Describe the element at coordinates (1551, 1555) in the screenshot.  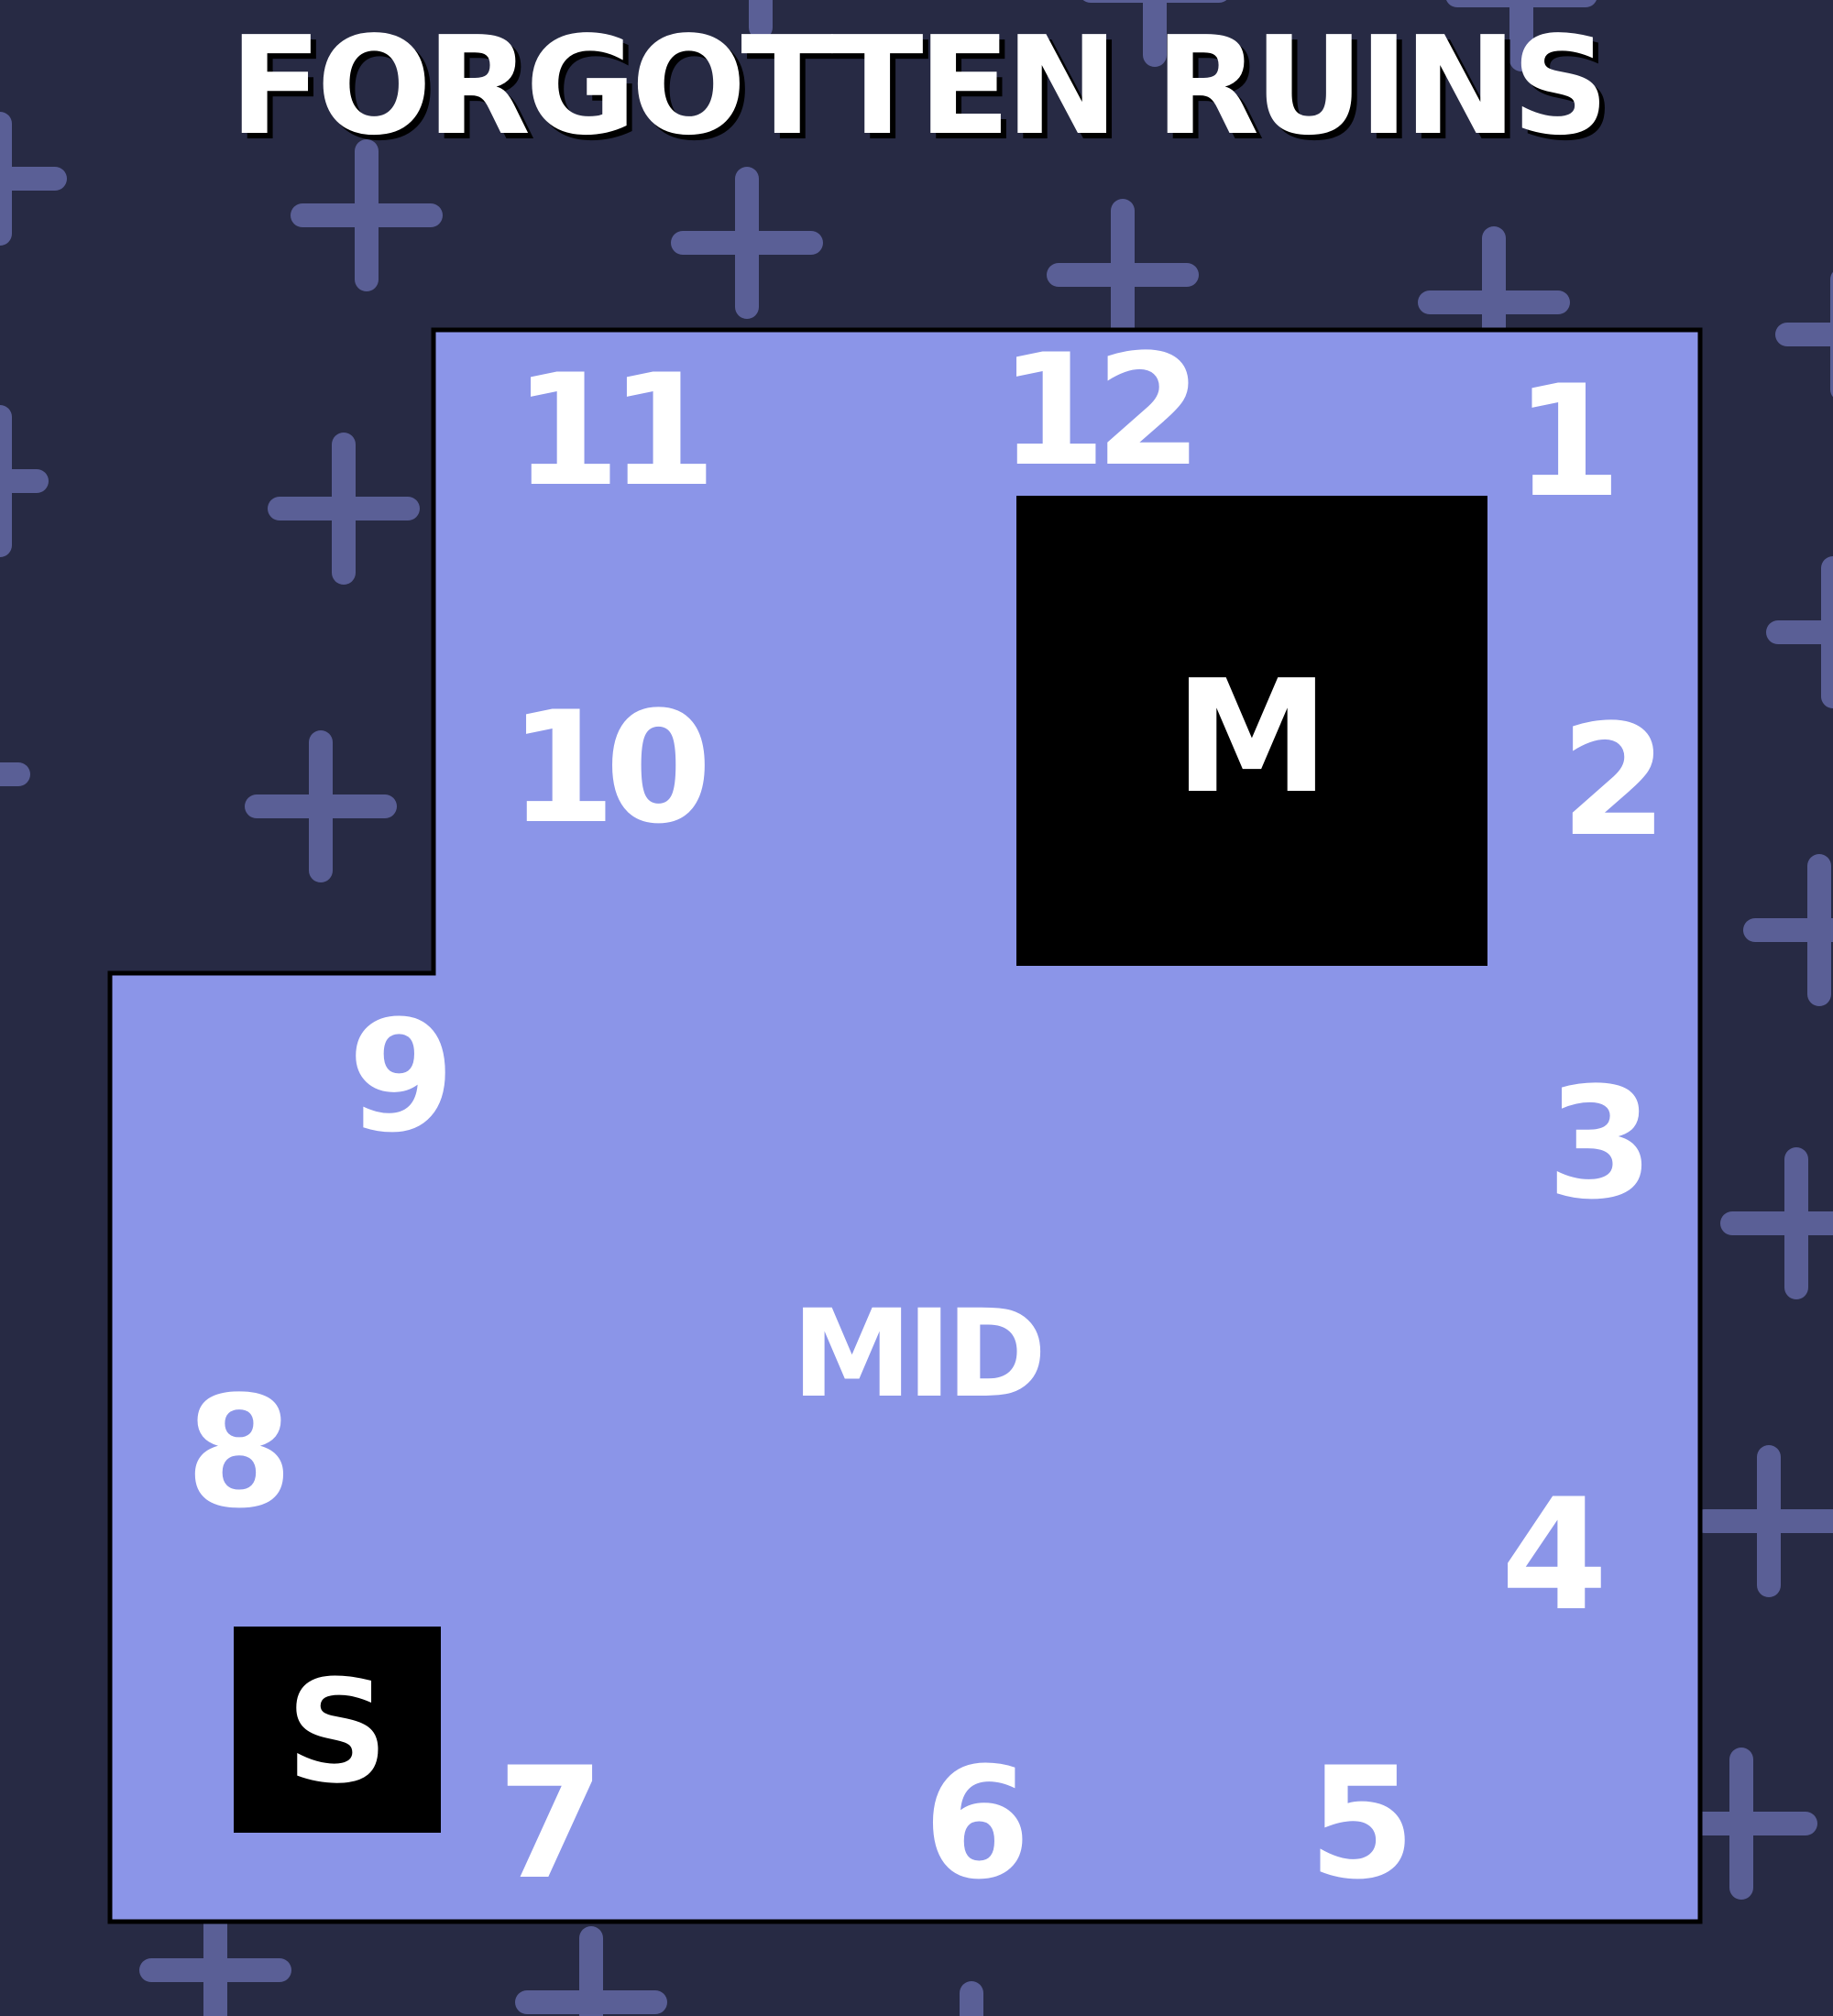
I see `position-label-4: 4` at that location.